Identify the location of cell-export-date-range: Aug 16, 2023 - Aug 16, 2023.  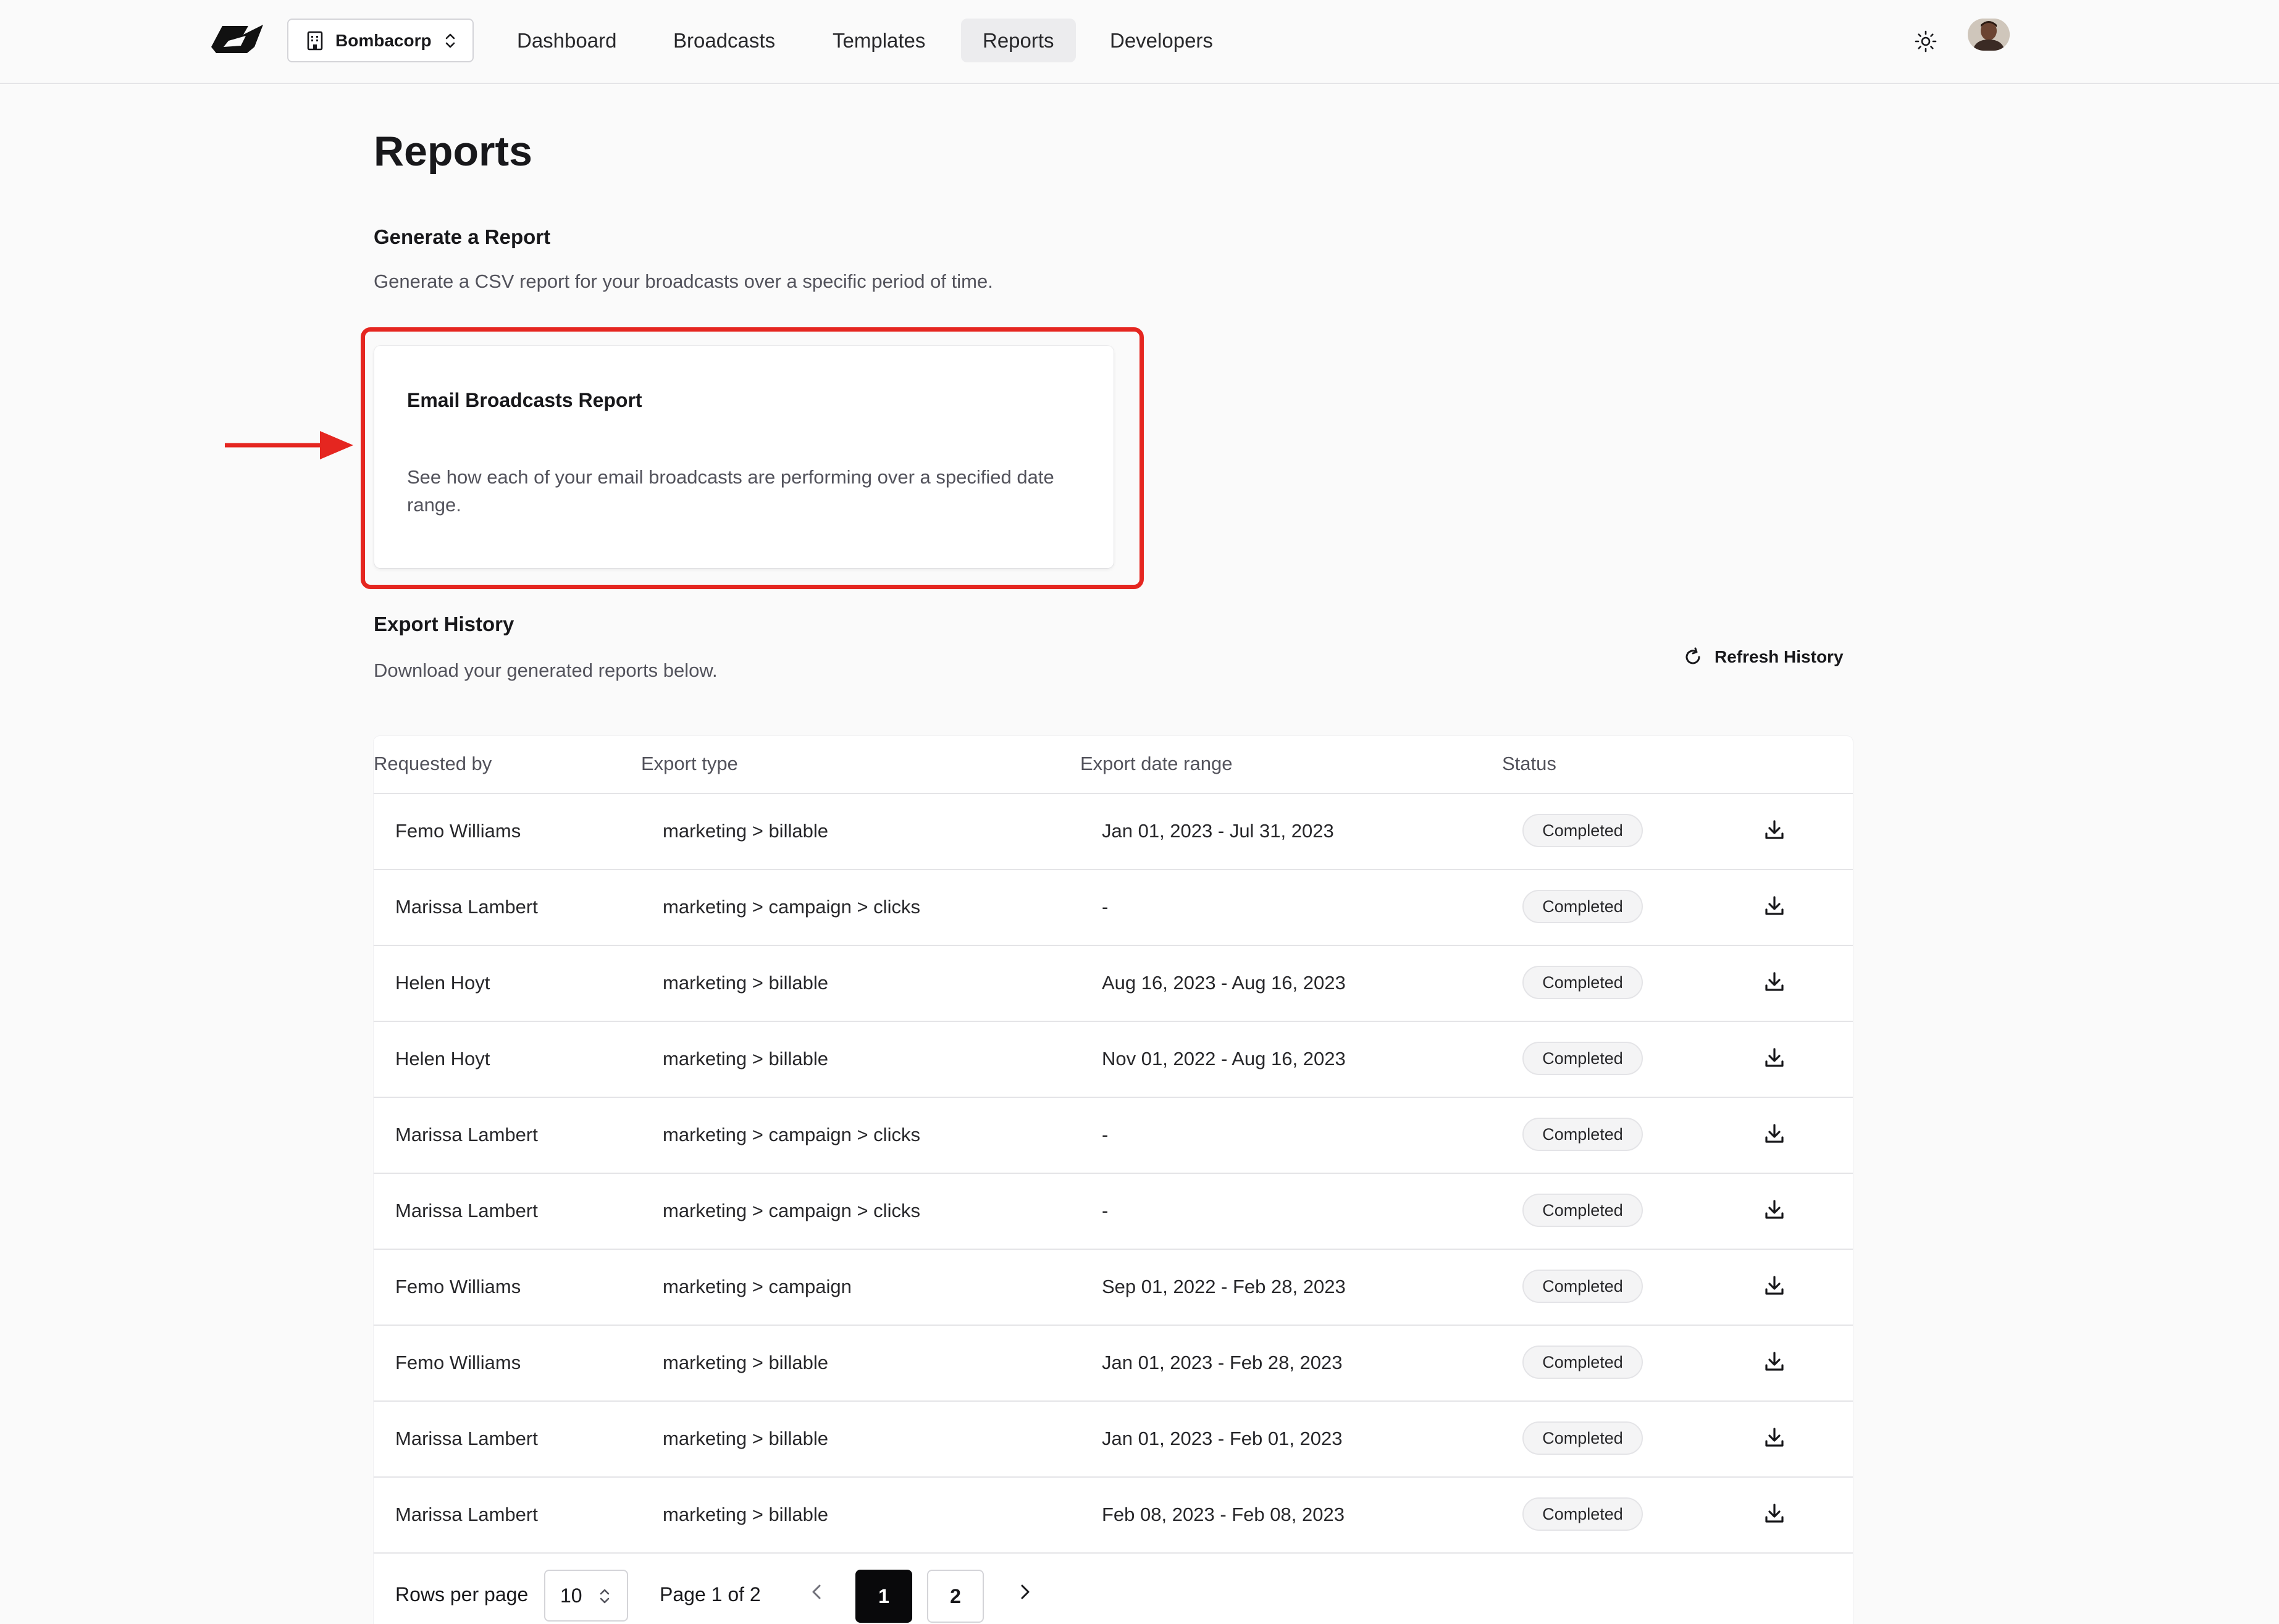
(1224, 983).